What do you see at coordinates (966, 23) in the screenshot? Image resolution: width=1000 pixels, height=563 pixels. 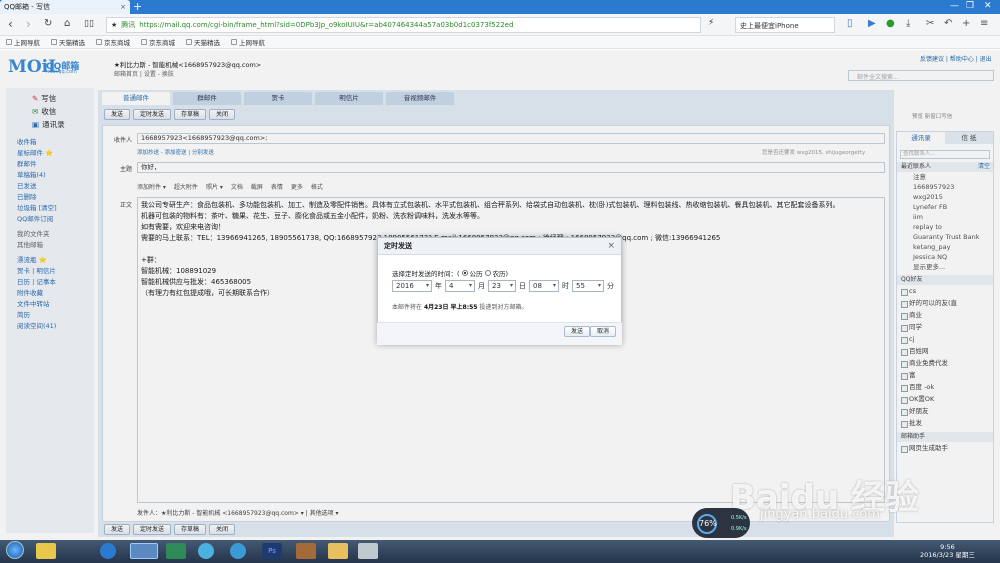 I see `add-icon: +` at bounding box center [966, 23].